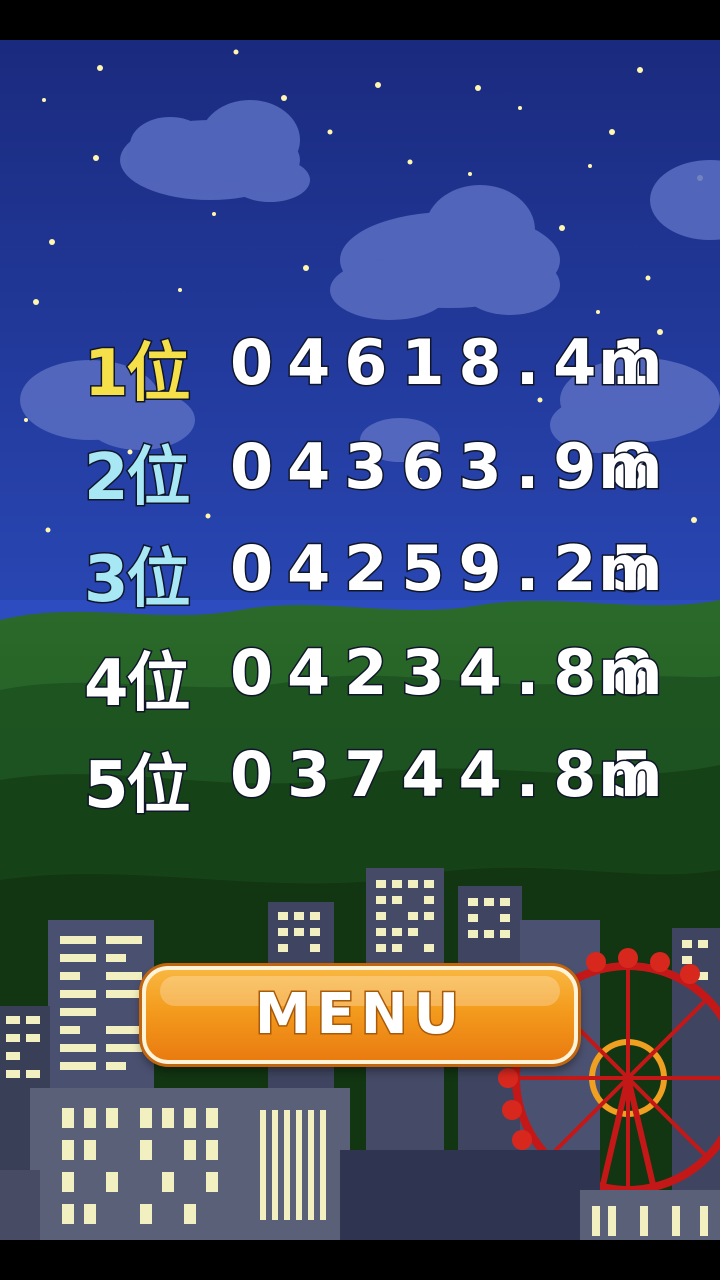 The height and width of the screenshot is (1280, 720). What do you see at coordinates (383, 779) in the screenshot?
I see `ranking-row-5: 5位 03744.85 m` at bounding box center [383, 779].